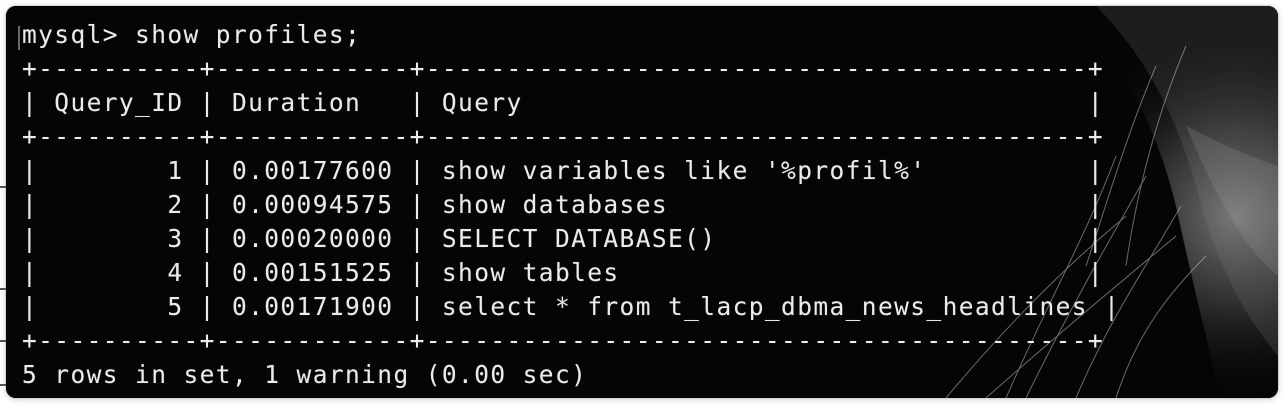 The image size is (1286, 406). I want to click on table-row: | 4 | 0.00151525 | show tables |, so click(563, 272).